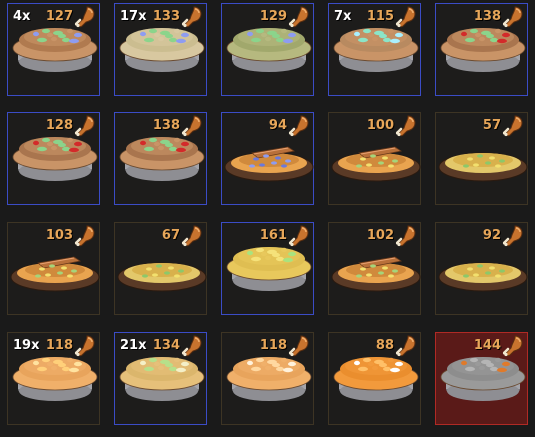 This screenshot has width=535, height=437. I want to click on inventory-slot: 144, so click(481, 378).